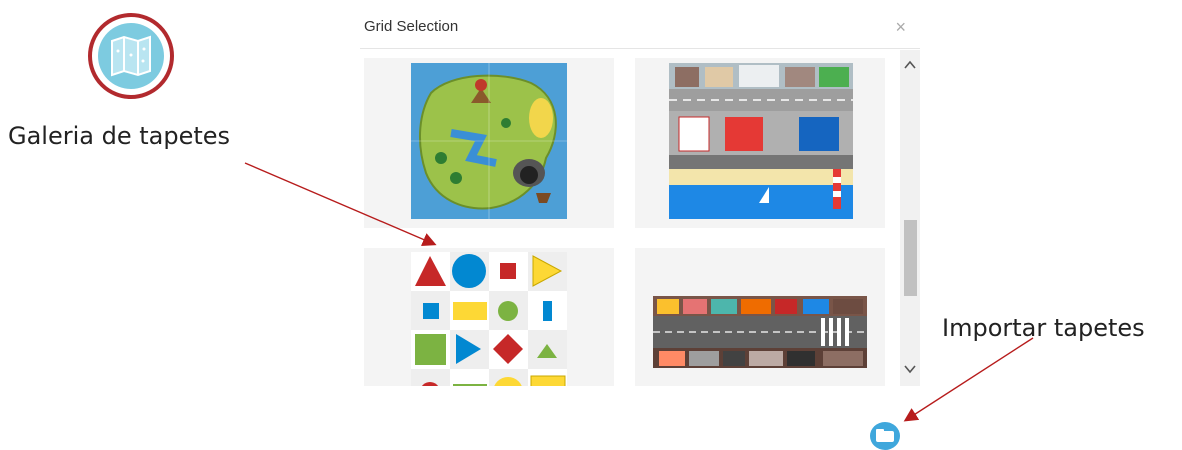 This screenshot has width=1182, height=450. Describe the element at coordinates (968, 379) in the screenshot. I see `import-arrow` at that location.